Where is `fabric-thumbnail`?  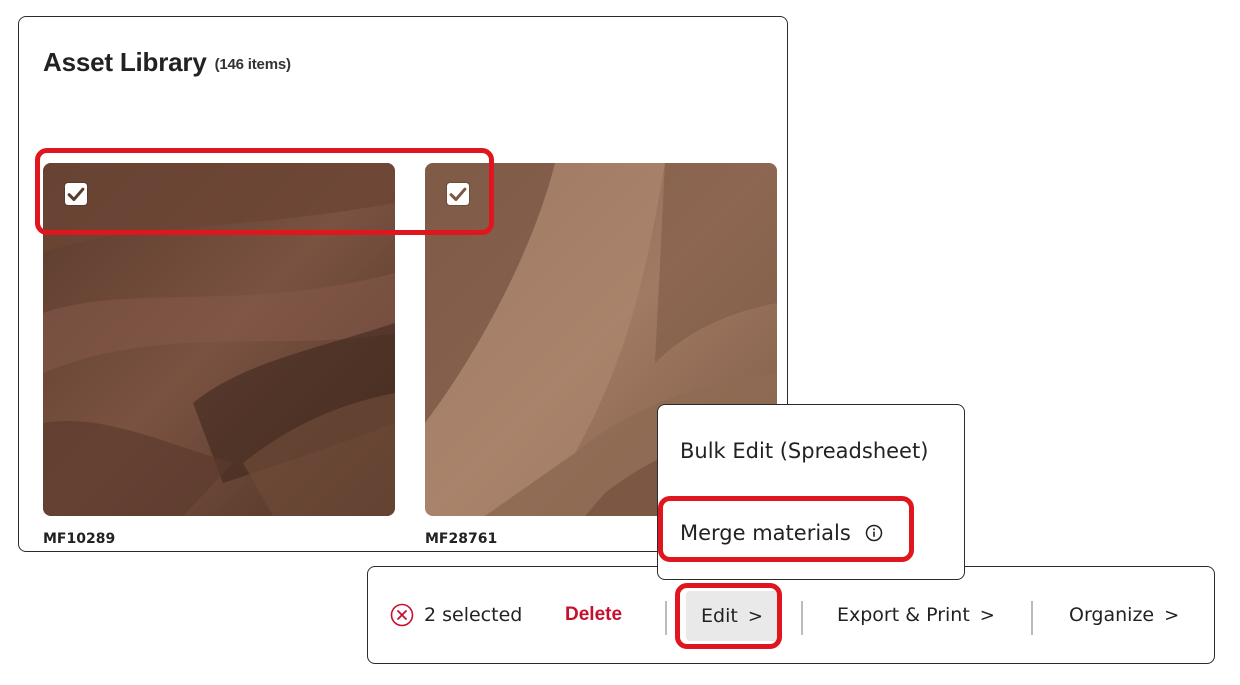 fabric-thumbnail is located at coordinates (219, 339).